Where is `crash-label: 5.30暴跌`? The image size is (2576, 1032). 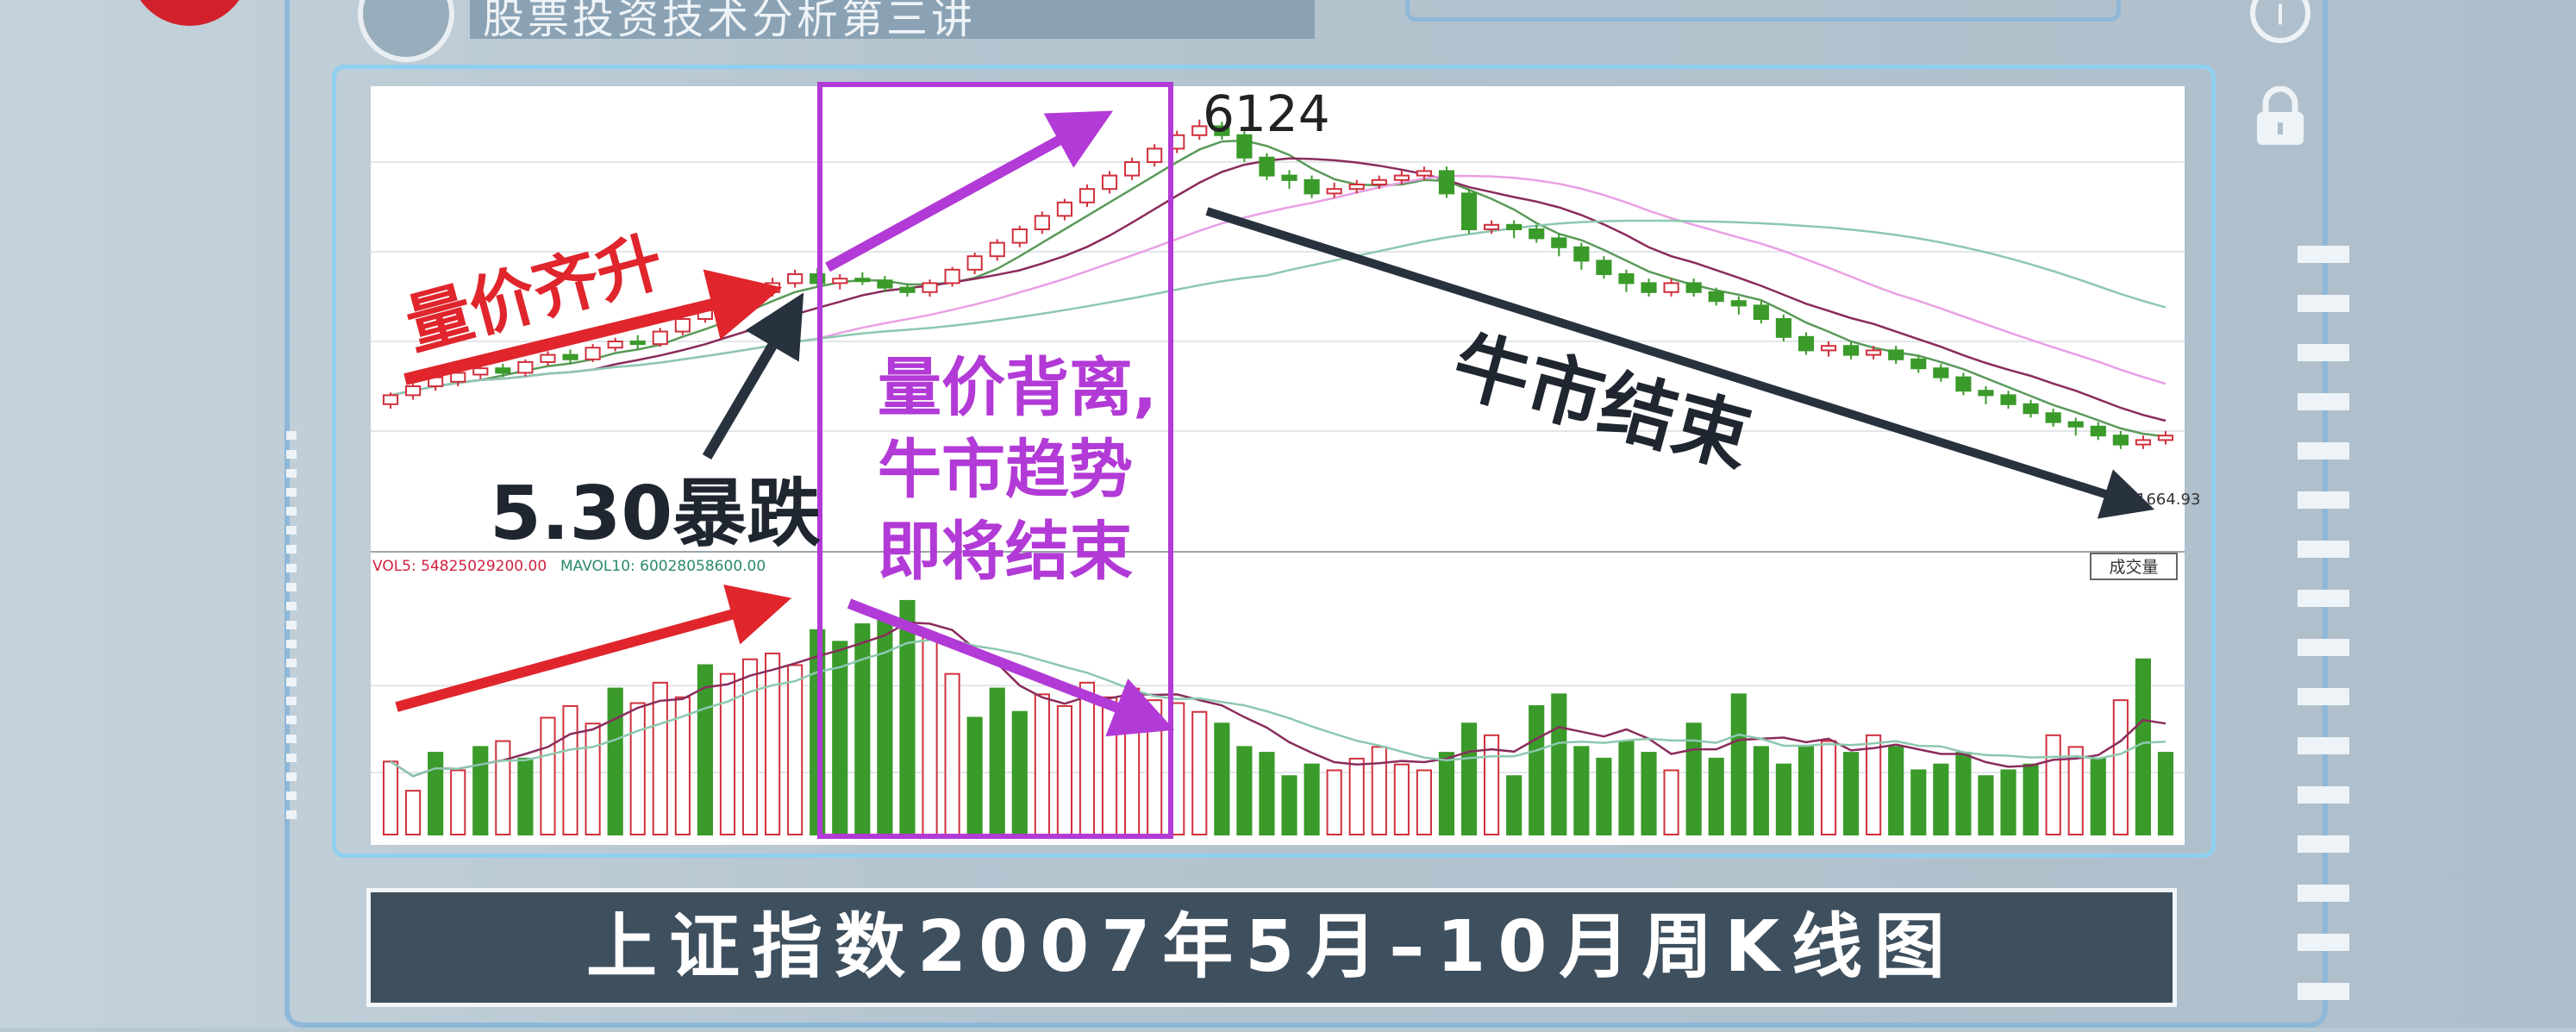 crash-label: 5.30暴跌 is located at coordinates (655, 514).